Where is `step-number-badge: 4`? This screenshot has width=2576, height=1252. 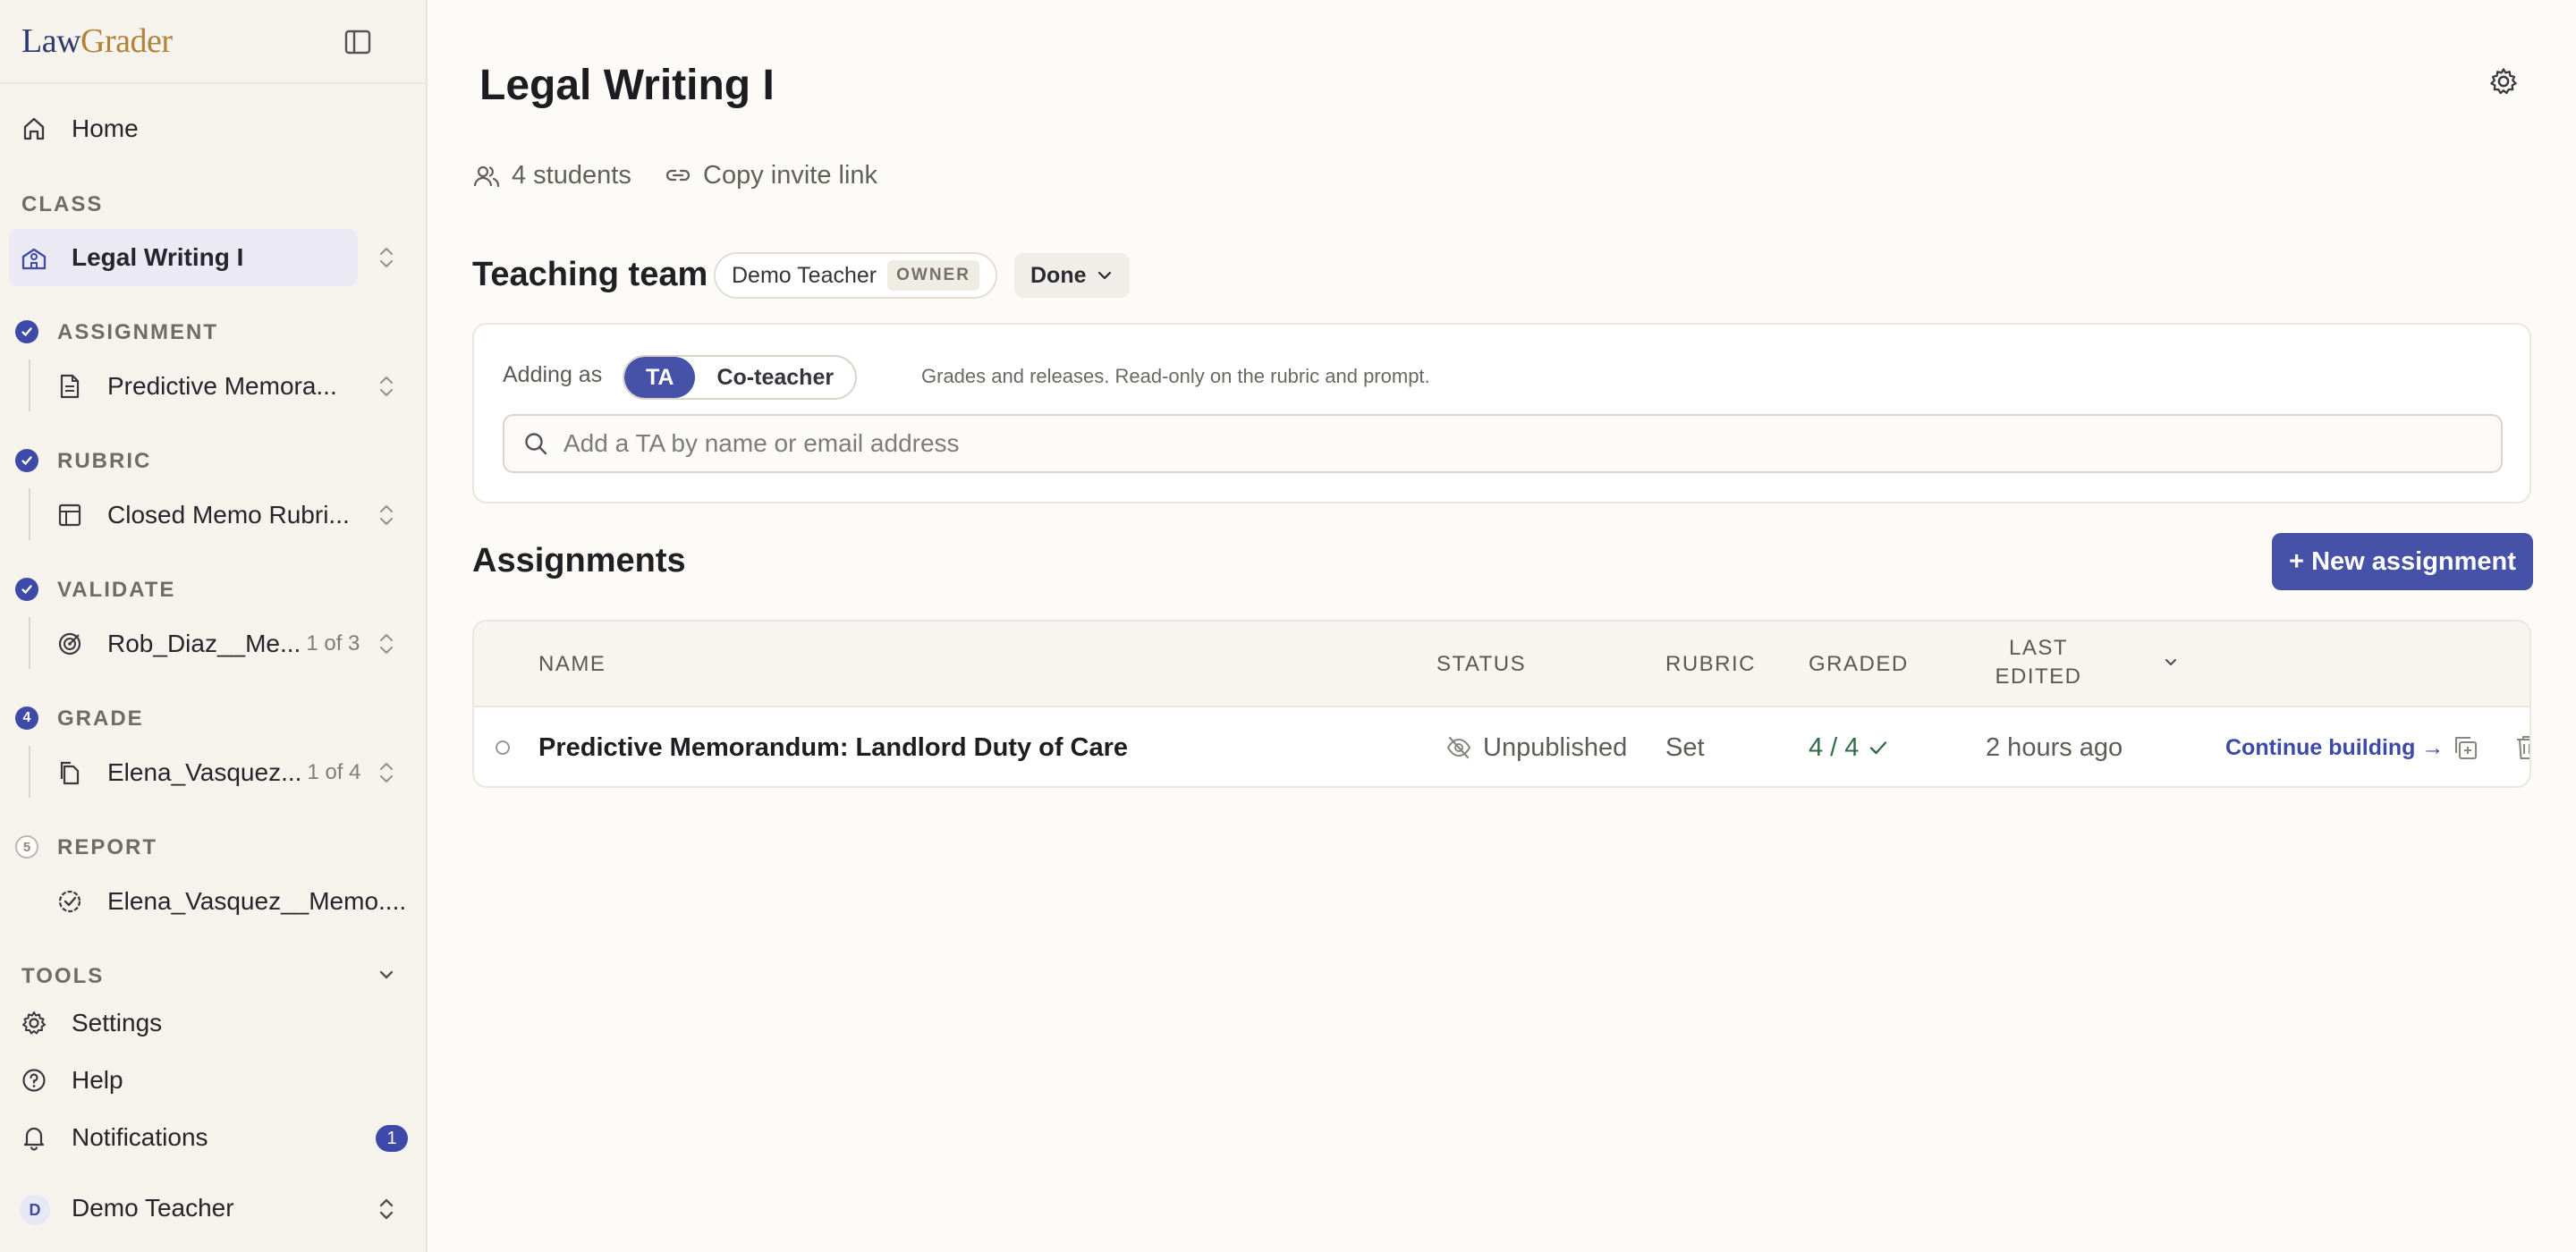
step-number-badge: 4 is located at coordinates (26, 718).